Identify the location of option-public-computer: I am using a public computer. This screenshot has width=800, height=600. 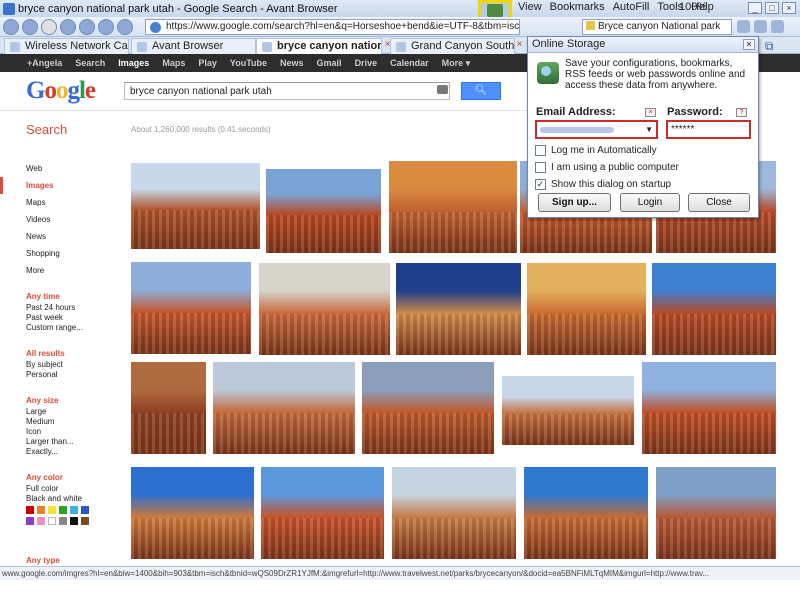
(645, 167).